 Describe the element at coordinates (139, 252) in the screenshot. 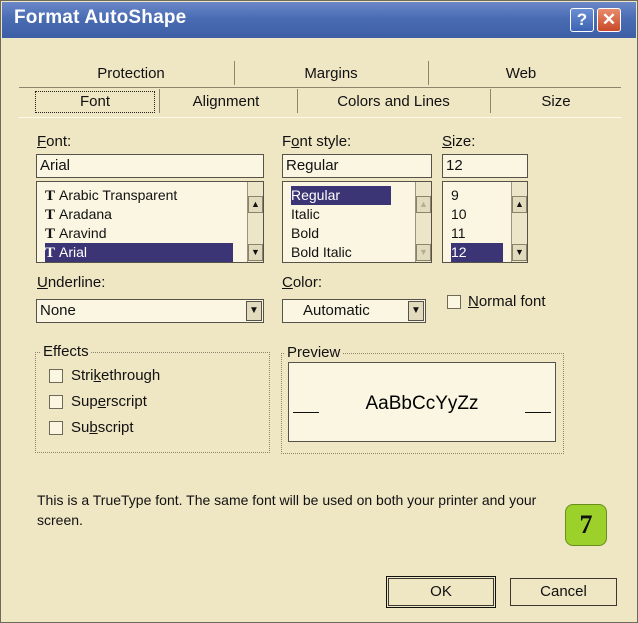

I see `list-item-selected: T Arial` at that location.